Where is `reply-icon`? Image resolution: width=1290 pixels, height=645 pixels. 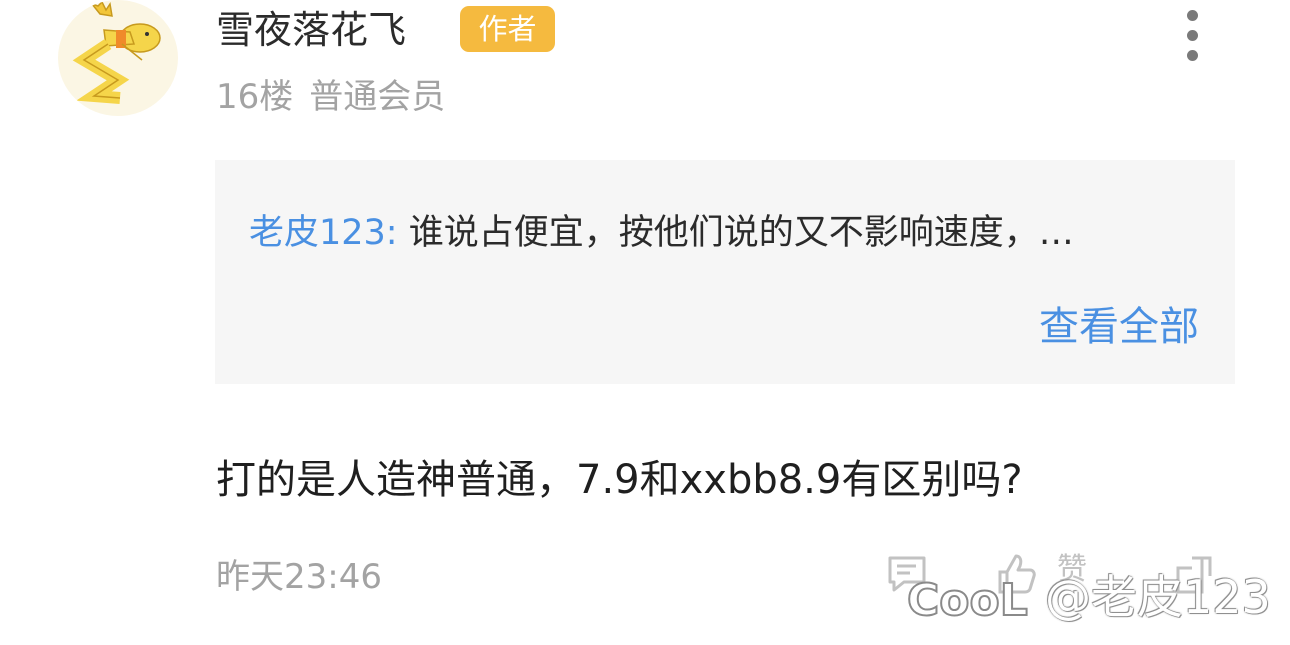 reply-icon is located at coordinates (907, 574).